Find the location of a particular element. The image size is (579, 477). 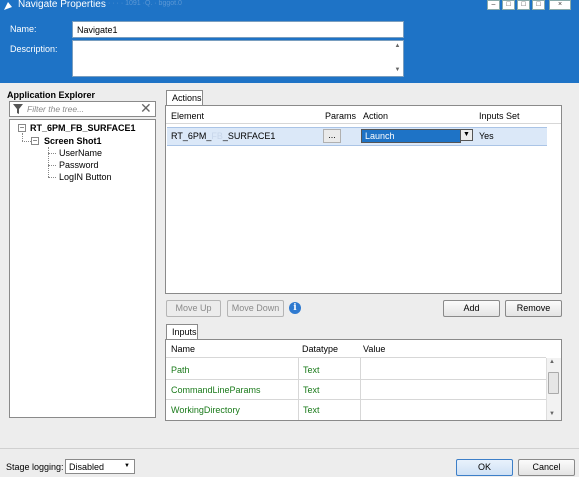

tree-node-username: UserName is located at coordinates (80, 153).